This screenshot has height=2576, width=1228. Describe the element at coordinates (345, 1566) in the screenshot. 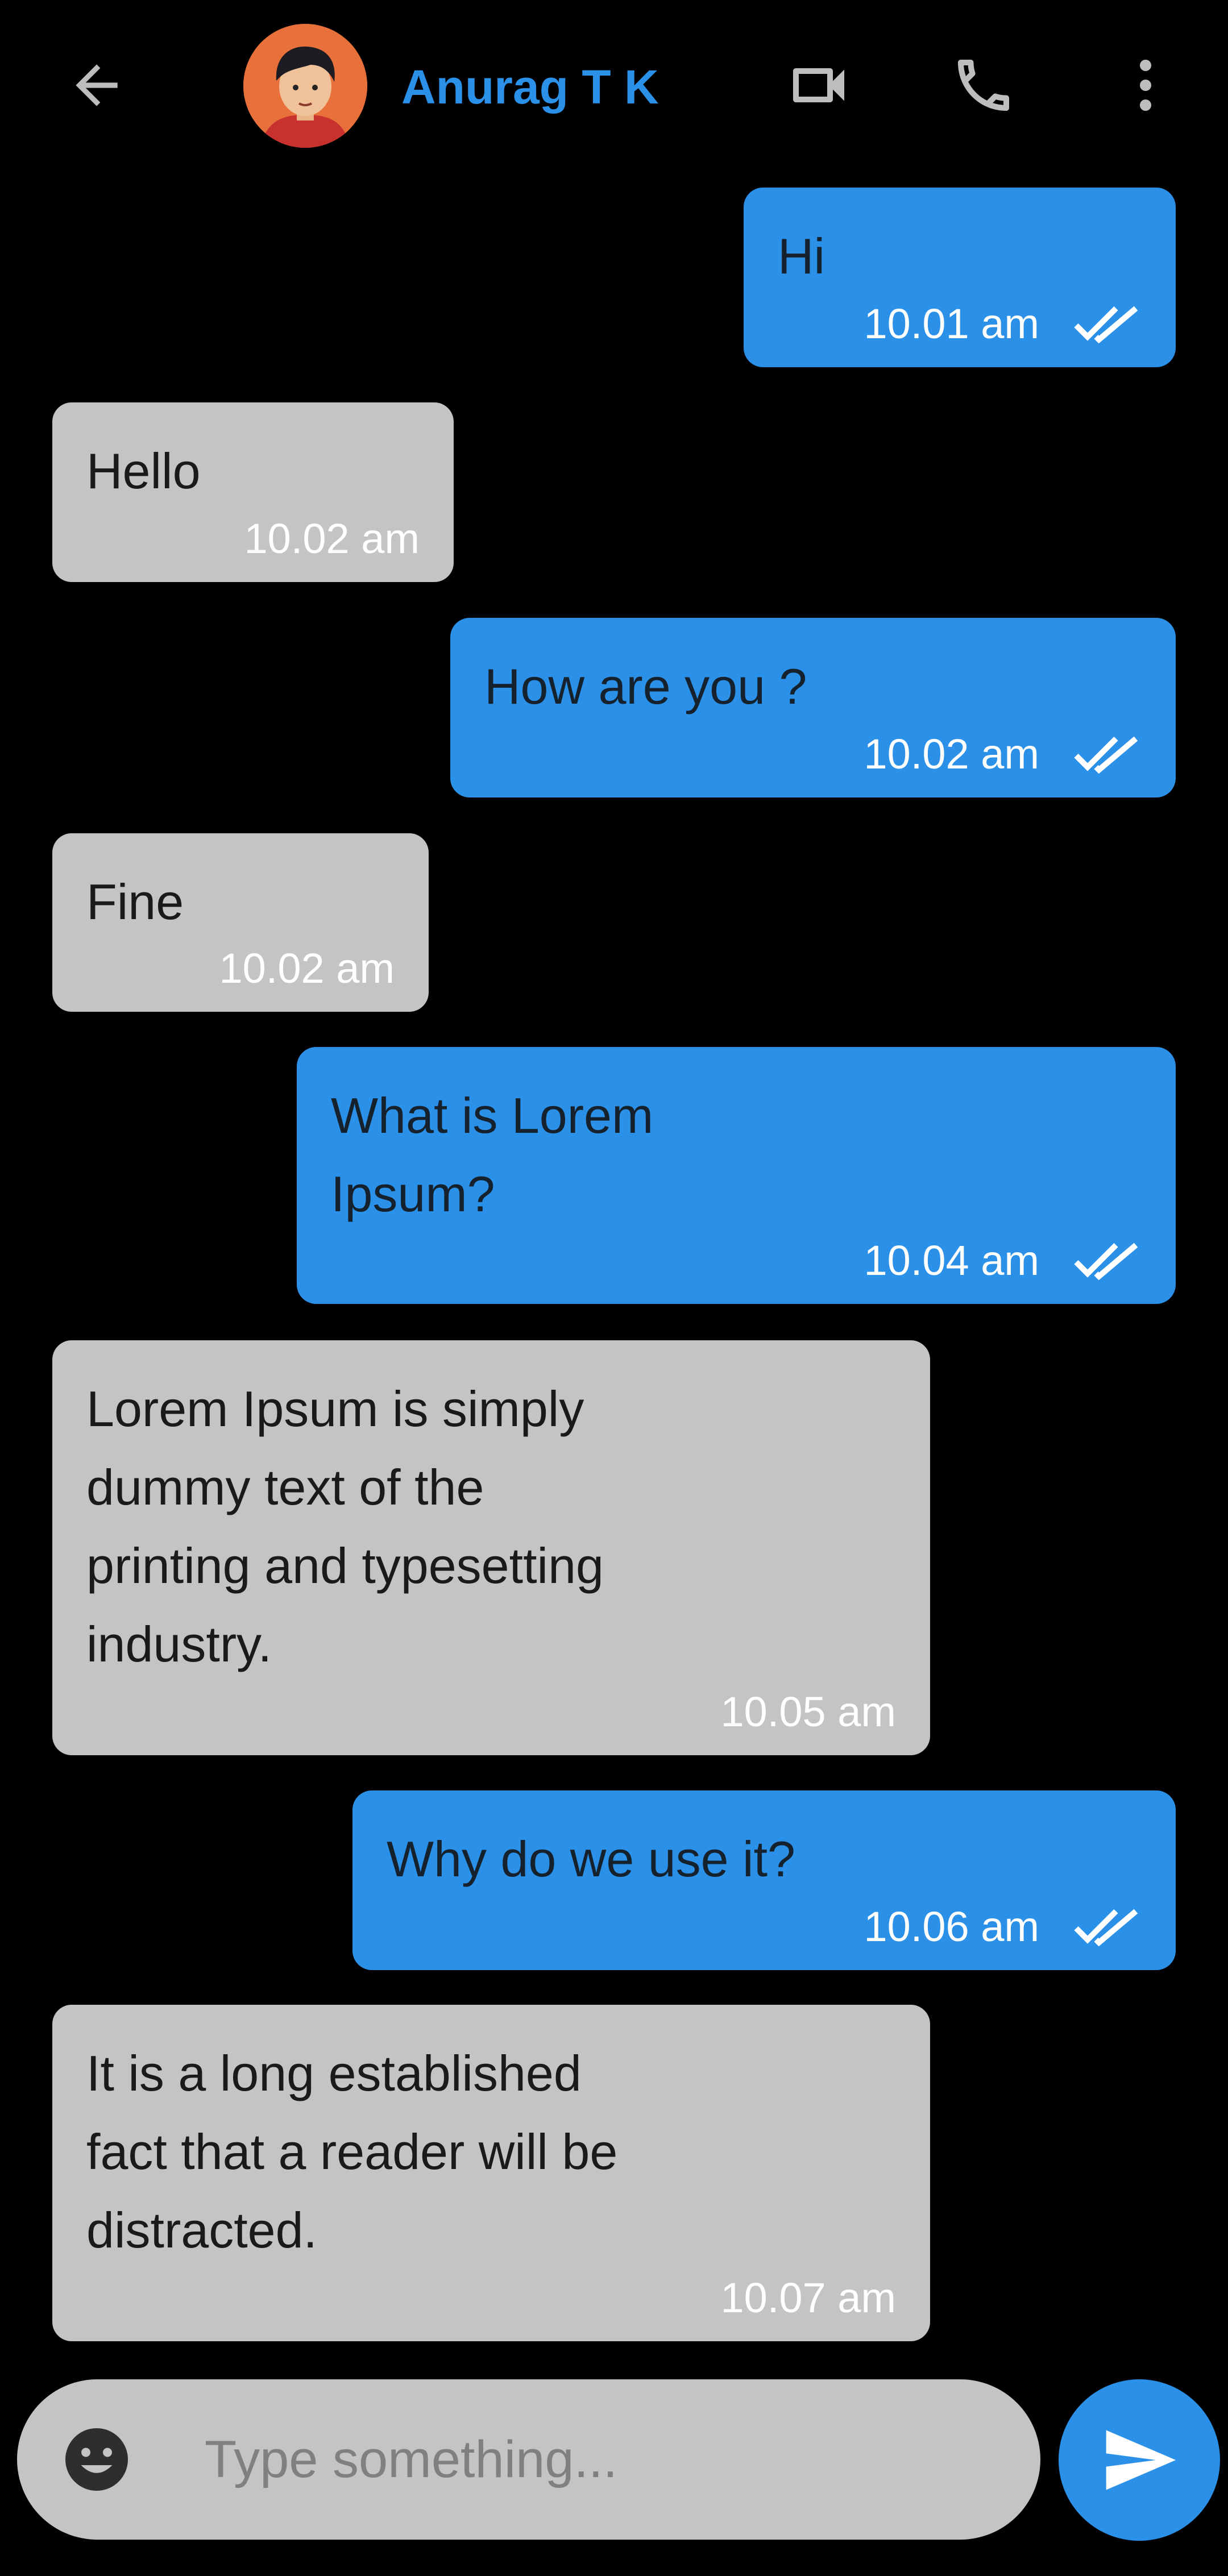

I see `message-text-line: printing and typesetting` at that location.